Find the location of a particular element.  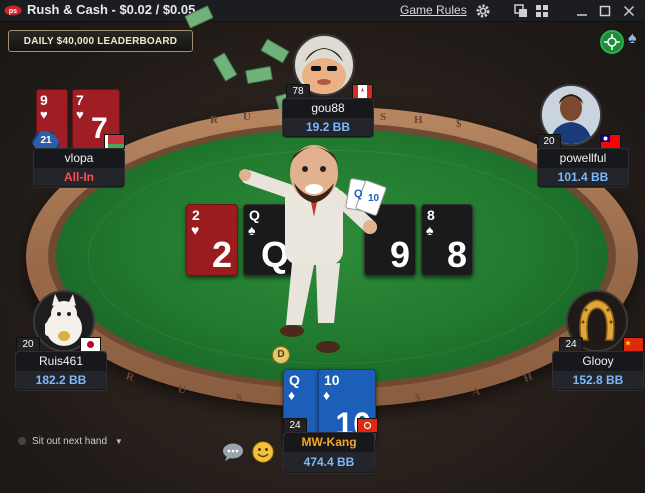

rewards-icon is located at coordinates (612, 42).